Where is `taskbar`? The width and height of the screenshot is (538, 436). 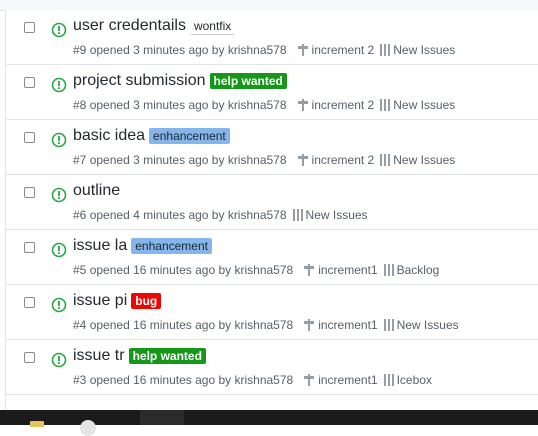
taskbar is located at coordinates (269, 423).